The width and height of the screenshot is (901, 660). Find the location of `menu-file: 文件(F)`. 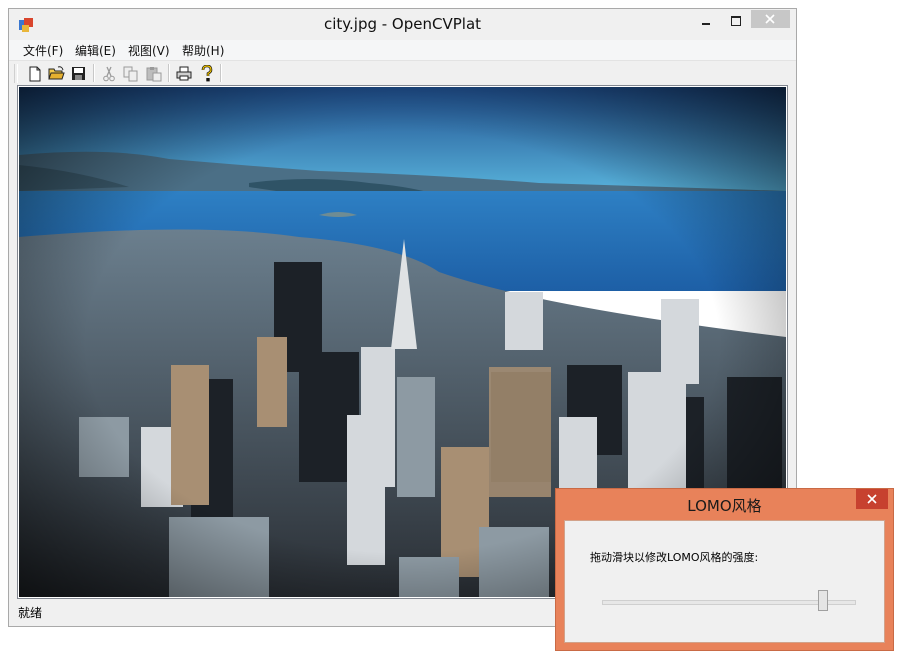

menu-file: 文件(F) is located at coordinates (43, 50).